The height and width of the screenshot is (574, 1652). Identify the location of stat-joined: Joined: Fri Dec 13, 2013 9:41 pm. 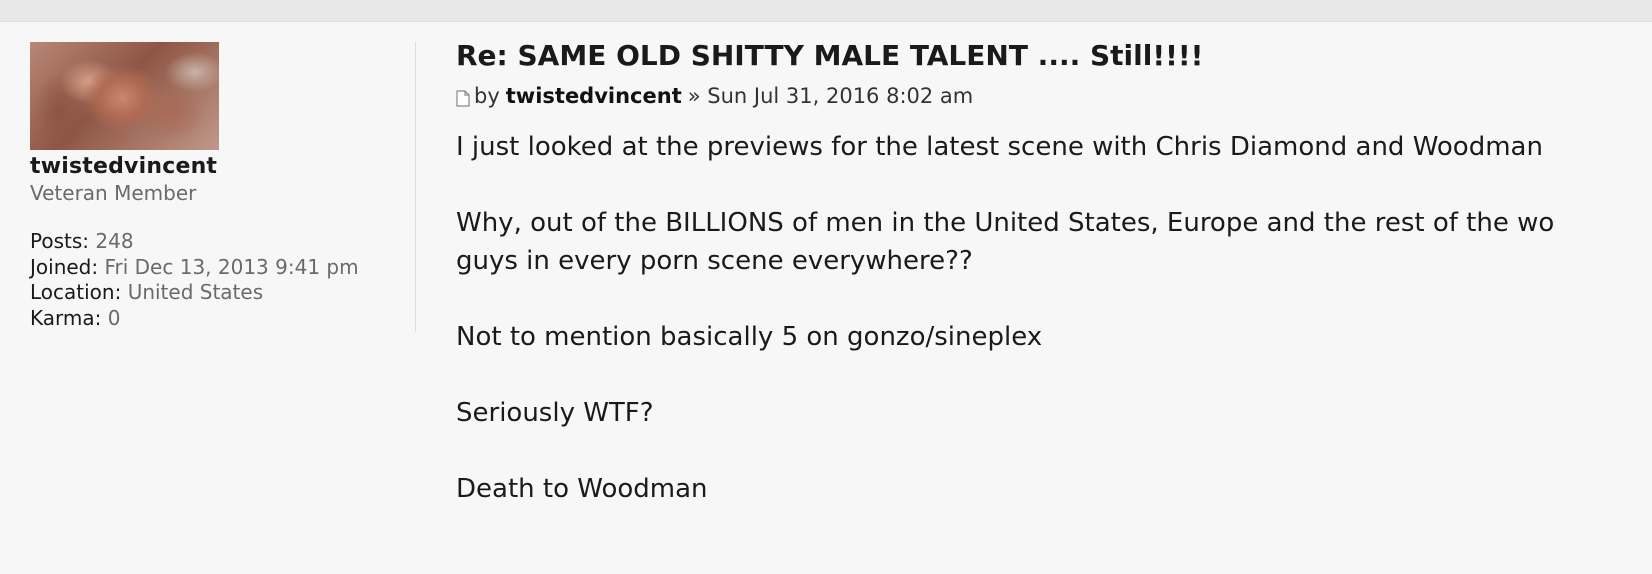
(220, 268).